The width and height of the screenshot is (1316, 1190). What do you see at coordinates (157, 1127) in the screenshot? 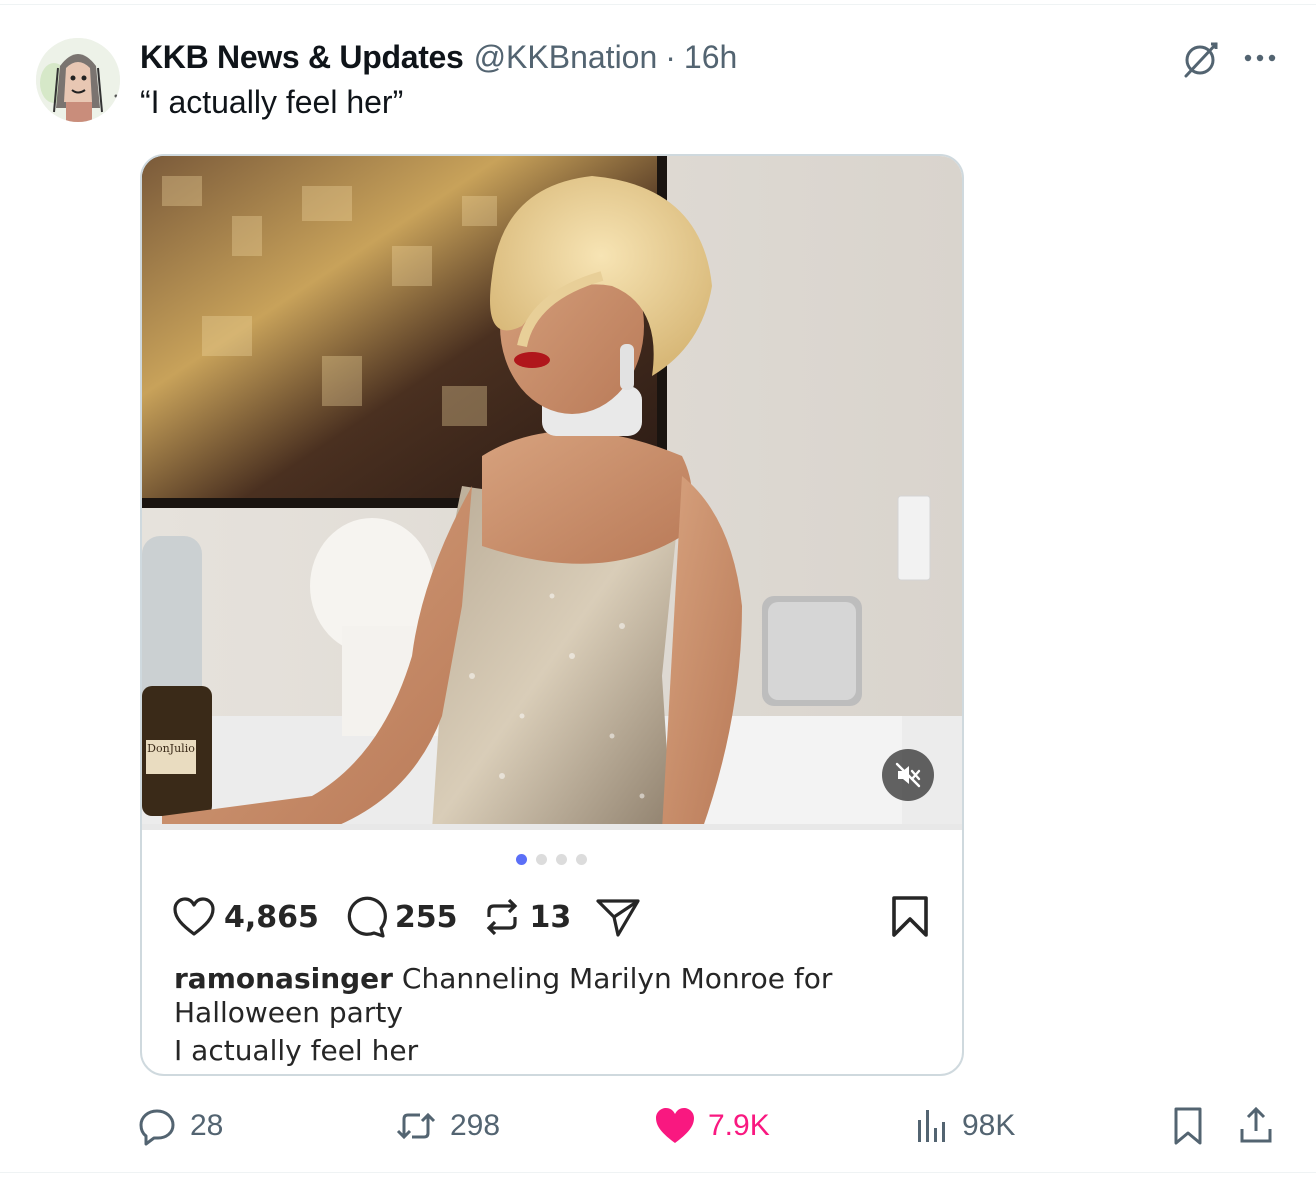
I see `reply-icon` at bounding box center [157, 1127].